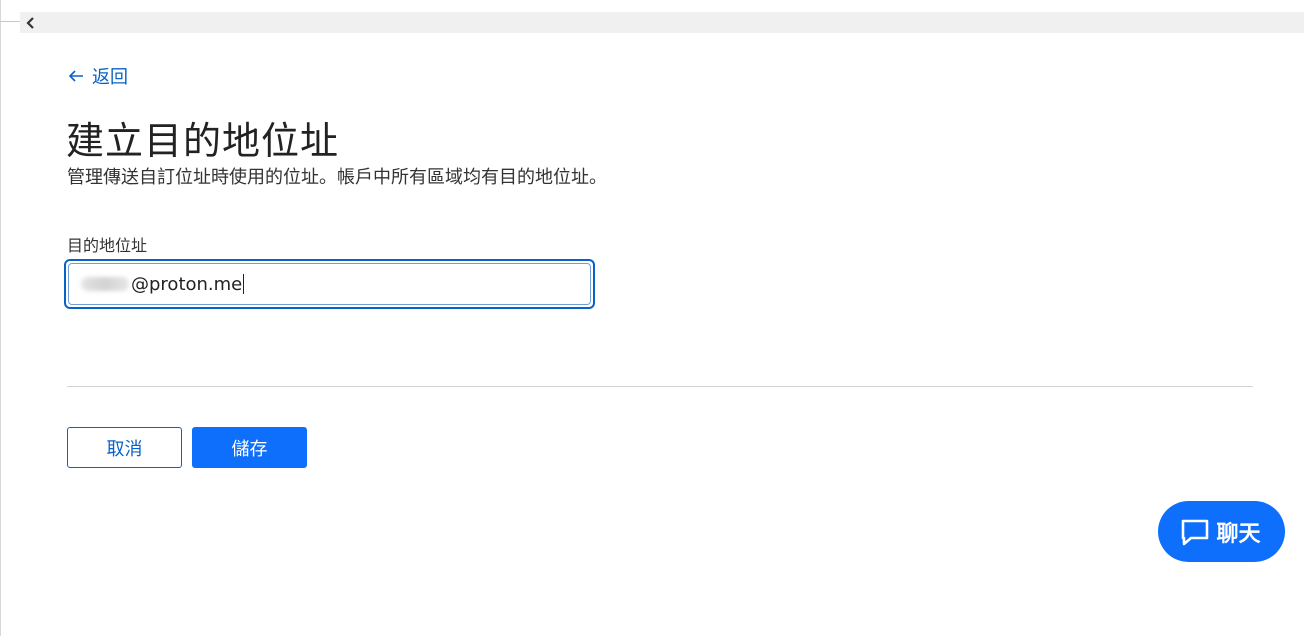  Describe the element at coordinates (660, 386) in the screenshot. I see `section-divider` at that location.